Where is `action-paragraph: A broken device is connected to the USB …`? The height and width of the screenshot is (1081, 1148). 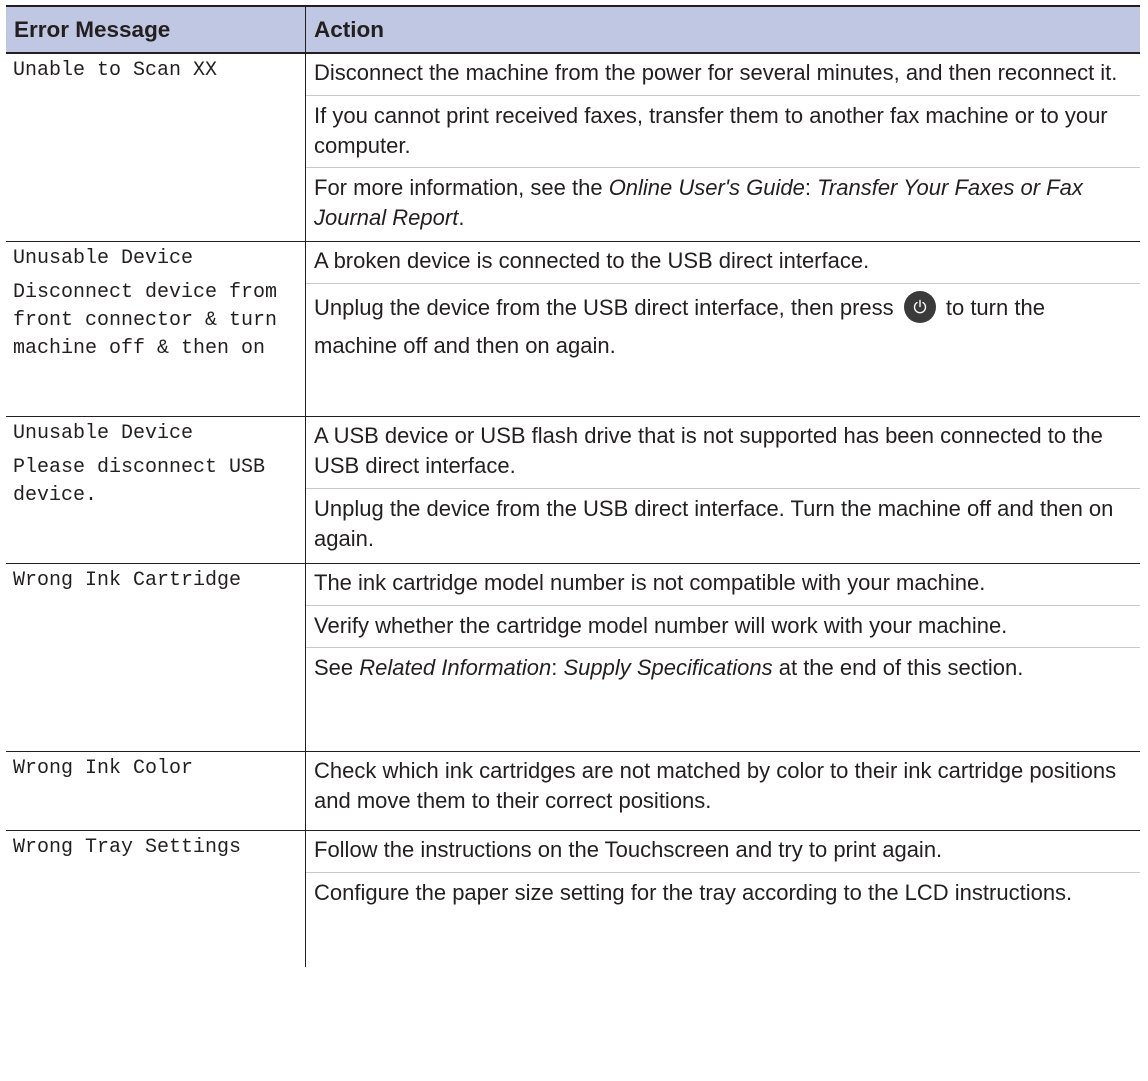 action-paragraph: A broken device is connected to the USB … is located at coordinates (592, 260).